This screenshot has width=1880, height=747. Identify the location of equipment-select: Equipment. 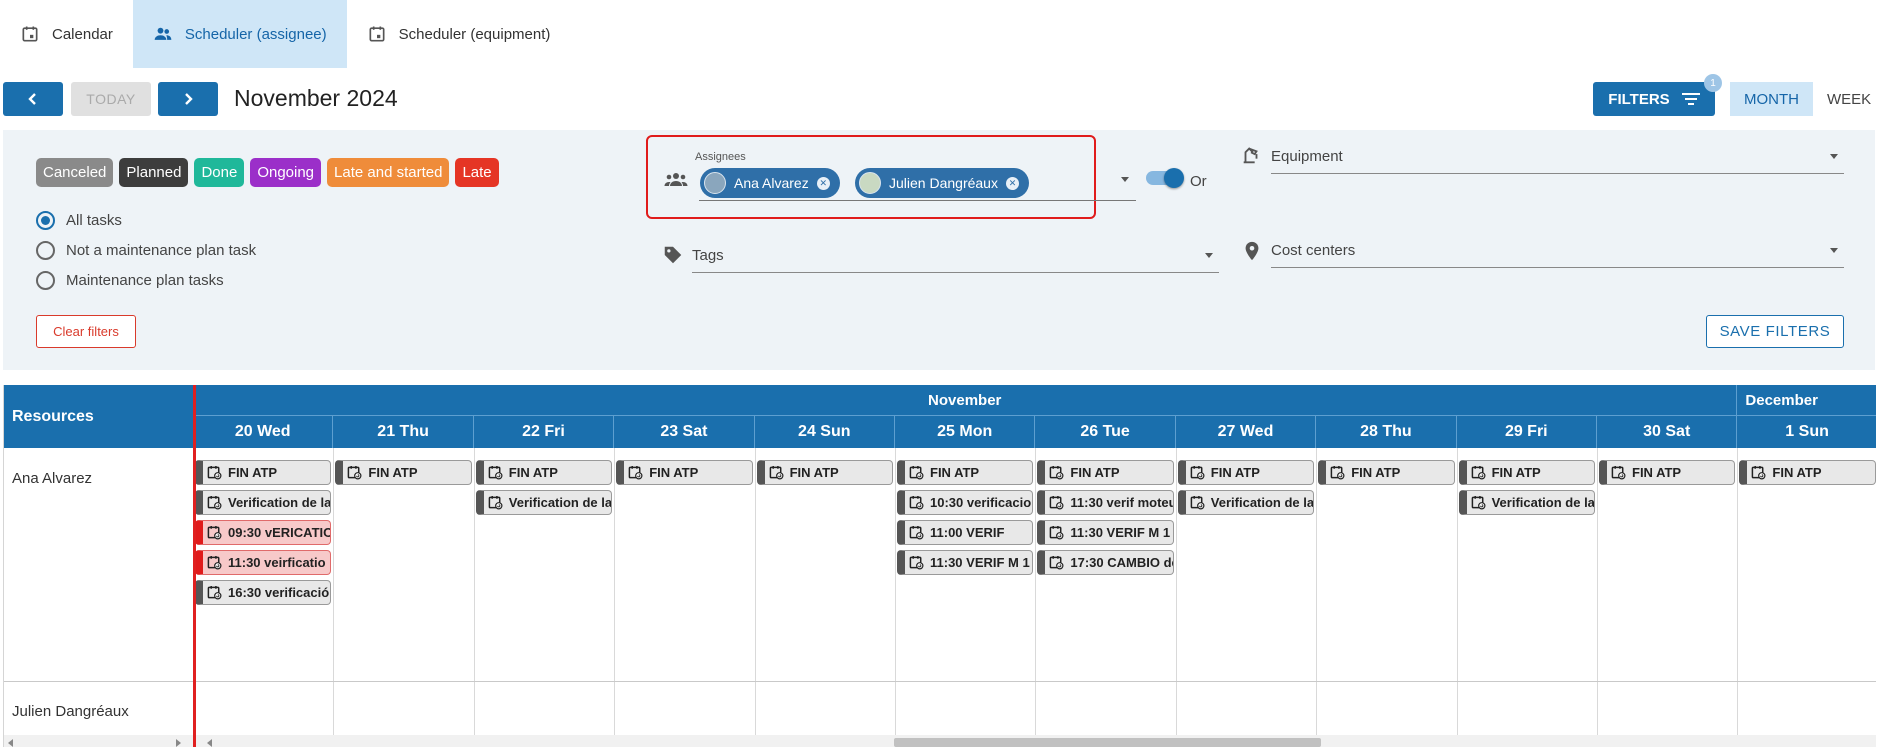
(1557, 159).